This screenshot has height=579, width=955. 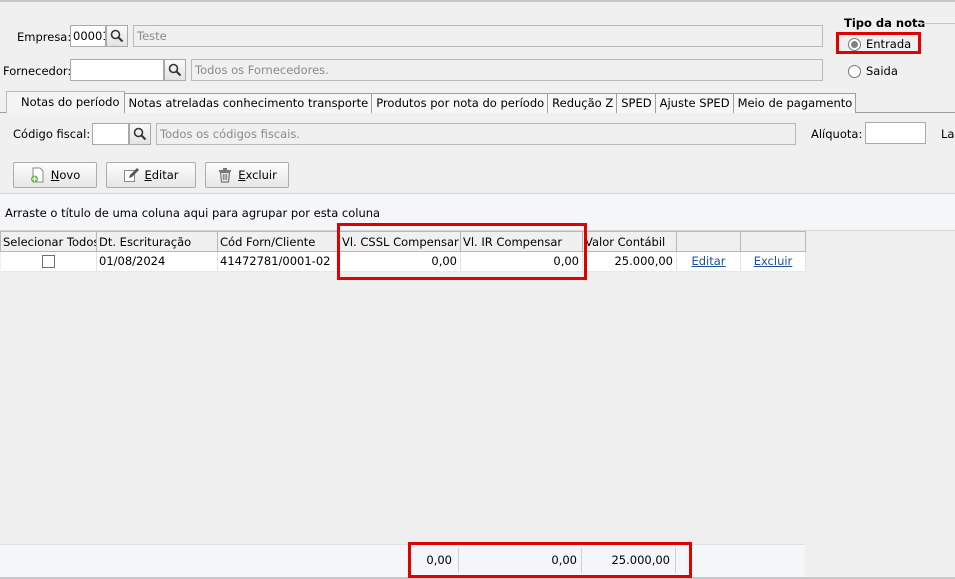 I want to click on tab-notas-atreladas: Notas atreladas conhecimento transporte, so click(x=248, y=103).